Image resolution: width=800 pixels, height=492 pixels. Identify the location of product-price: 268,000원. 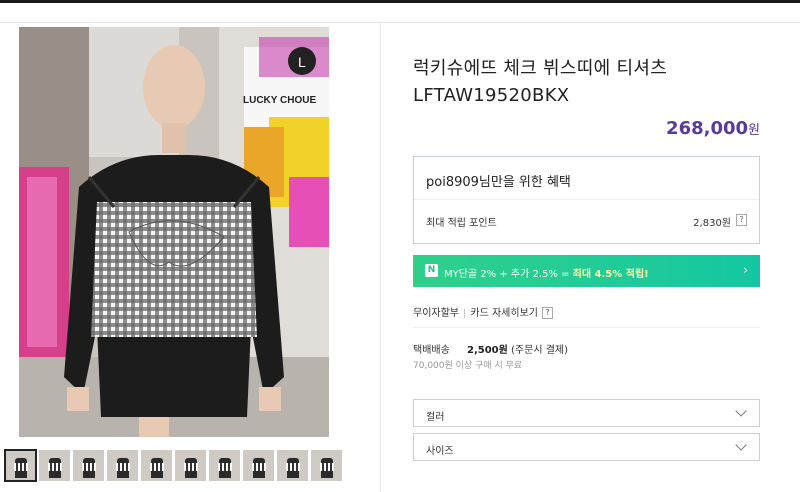
(713, 128).